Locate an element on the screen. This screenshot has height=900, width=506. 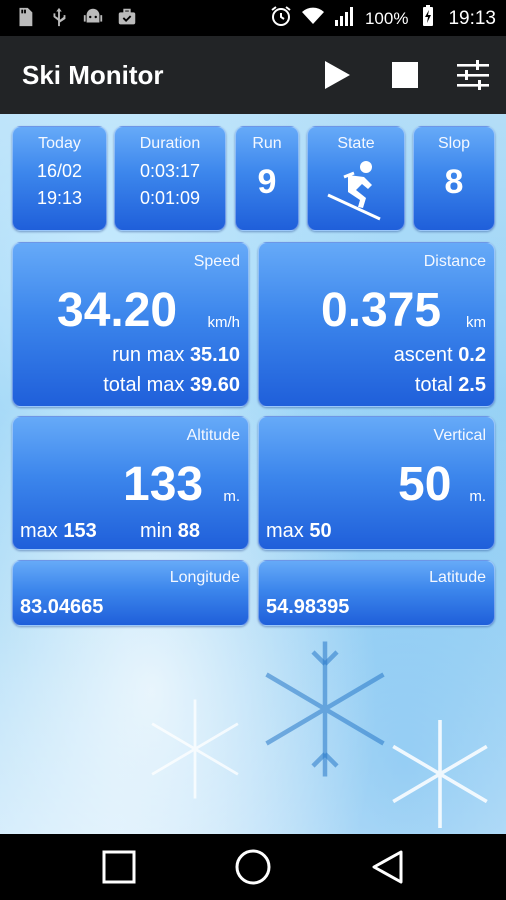
navigation-bar is located at coordinates (253, 867).